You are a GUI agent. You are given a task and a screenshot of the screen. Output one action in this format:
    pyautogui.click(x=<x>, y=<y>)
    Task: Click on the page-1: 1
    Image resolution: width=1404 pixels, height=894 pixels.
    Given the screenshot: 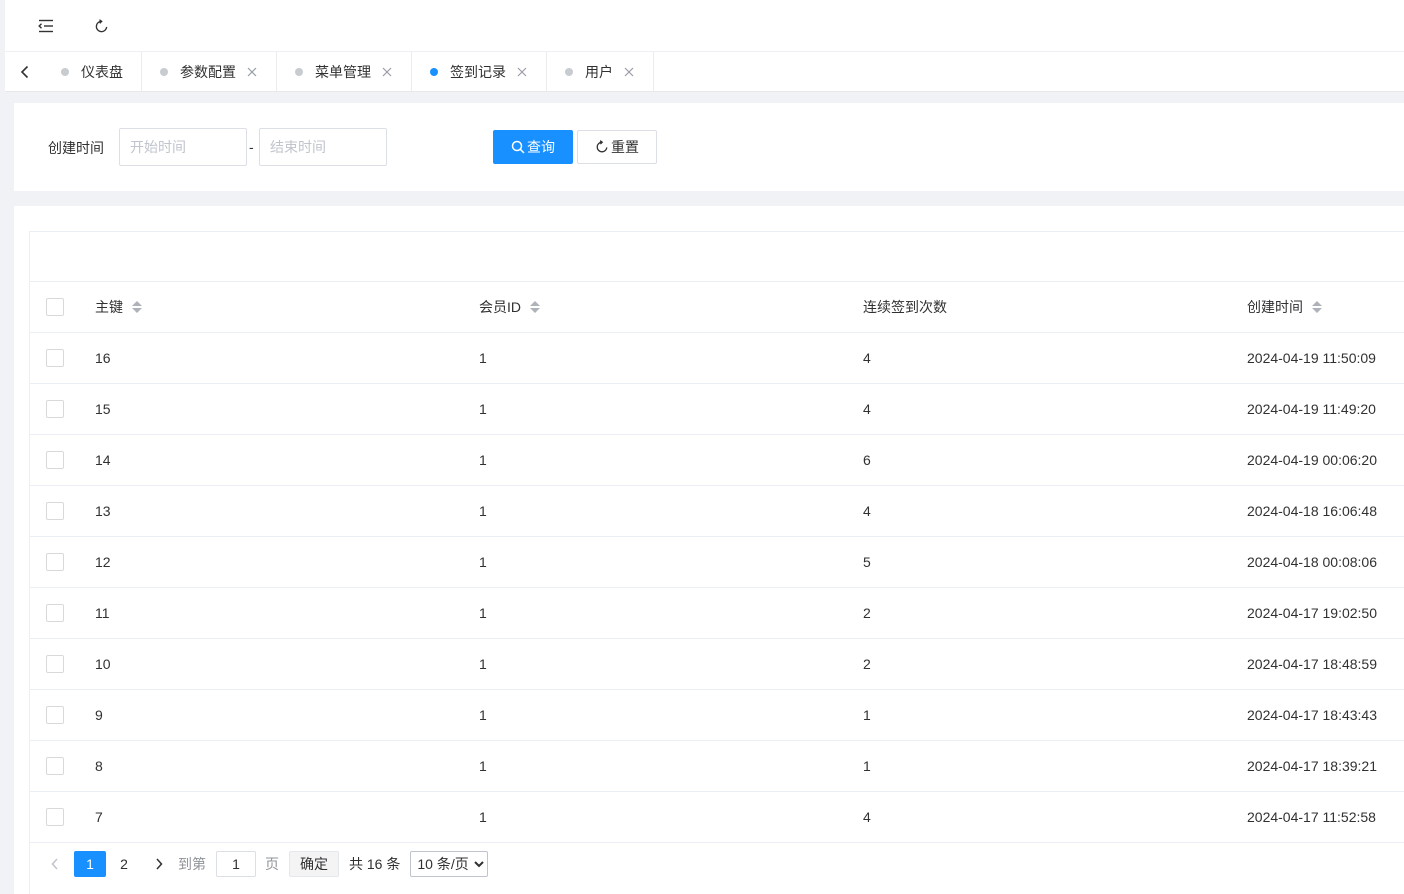 What is the action you would take?
    pyautogui.click(x=90, y=864)
    